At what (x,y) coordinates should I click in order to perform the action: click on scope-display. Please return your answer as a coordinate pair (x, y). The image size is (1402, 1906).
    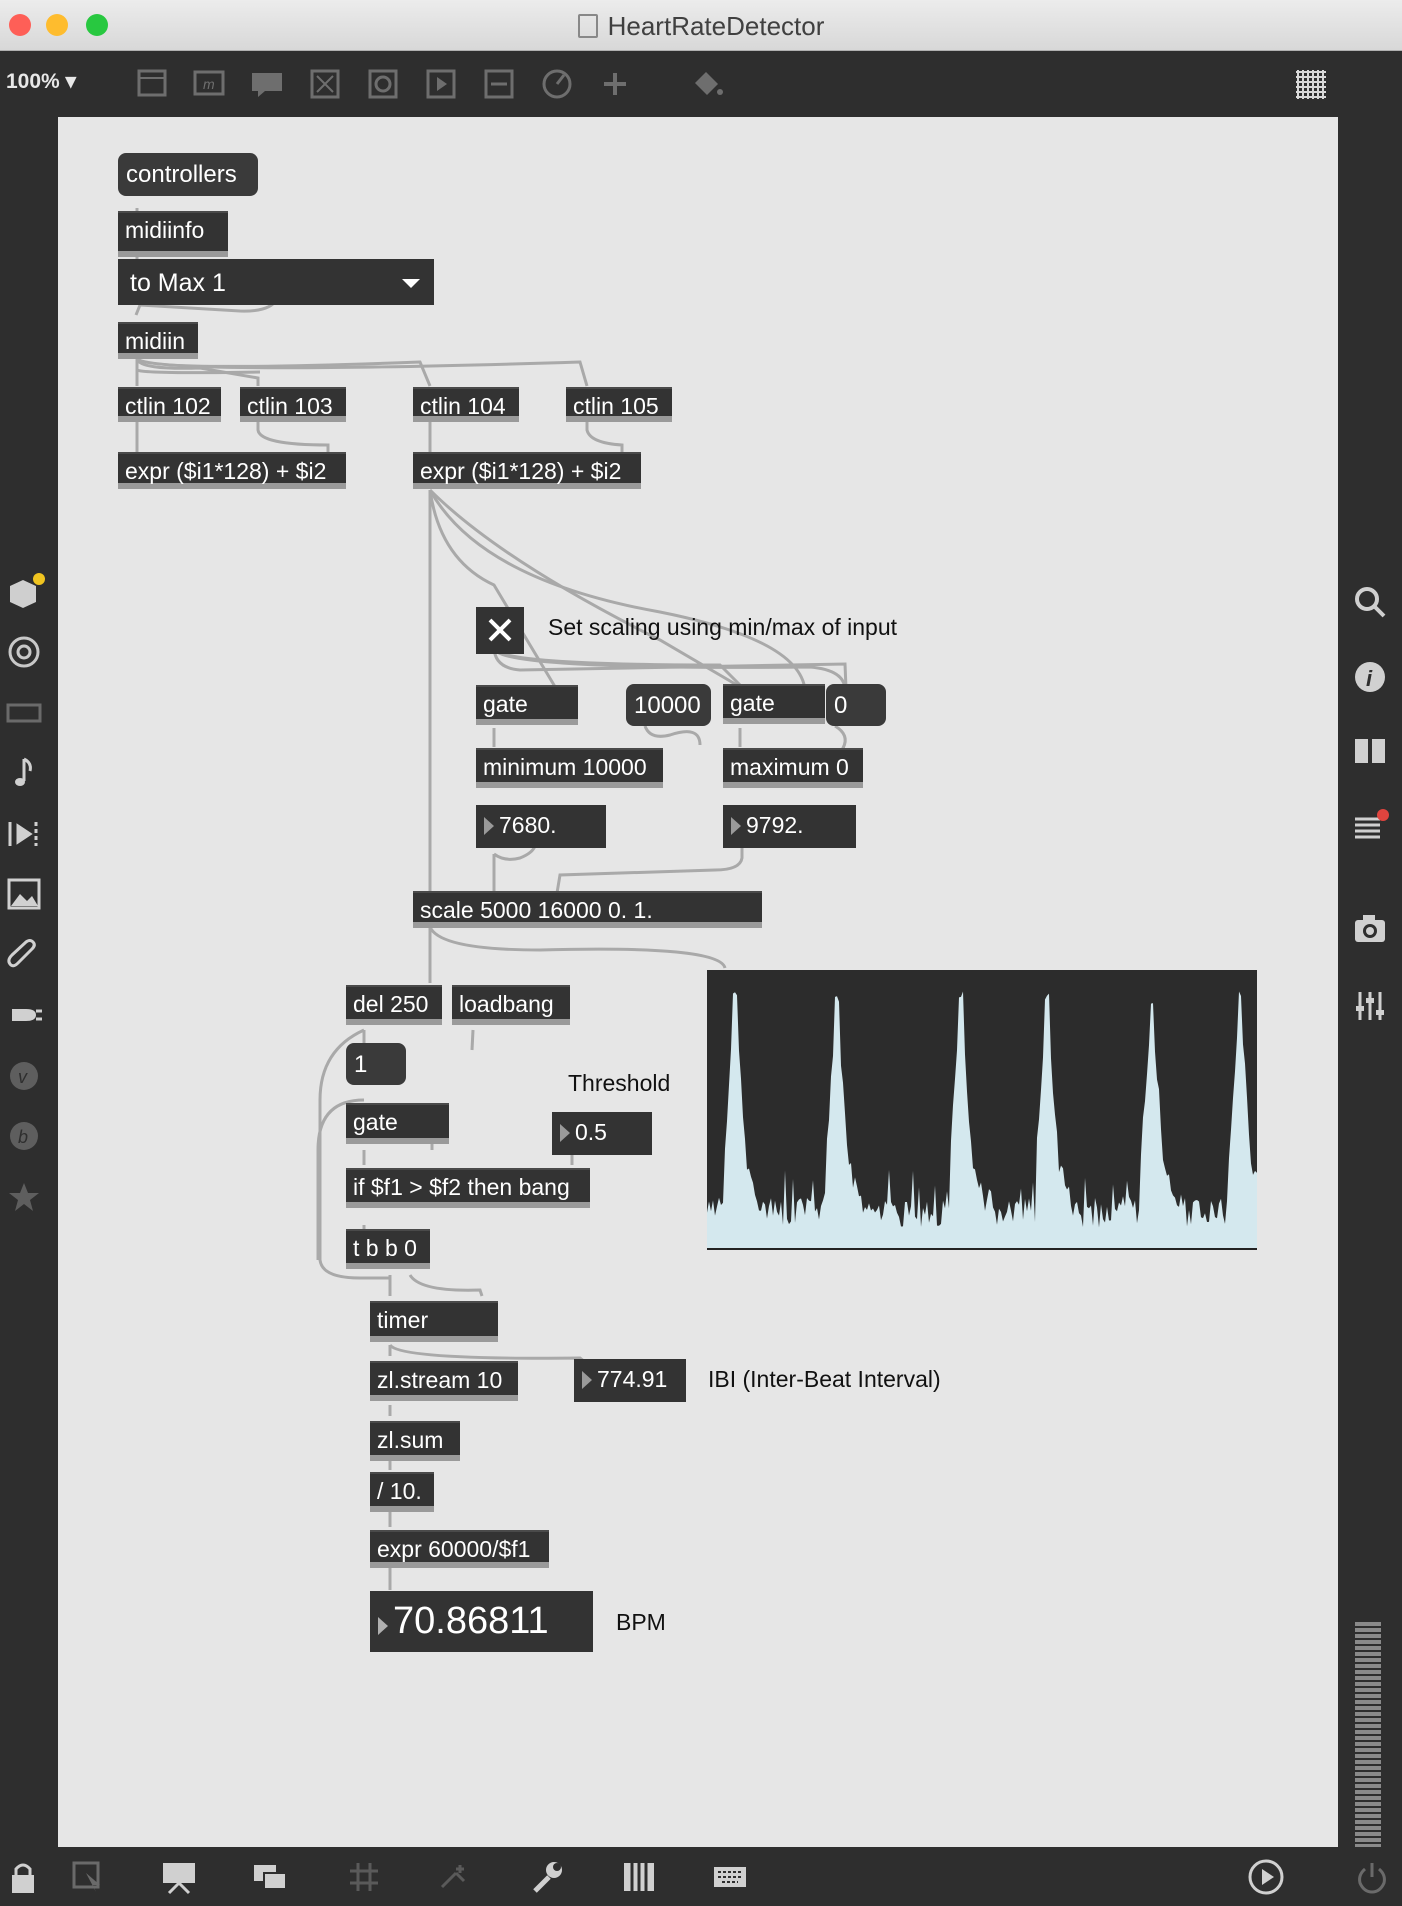
    Looking at the image, I should click on (982, 1110).